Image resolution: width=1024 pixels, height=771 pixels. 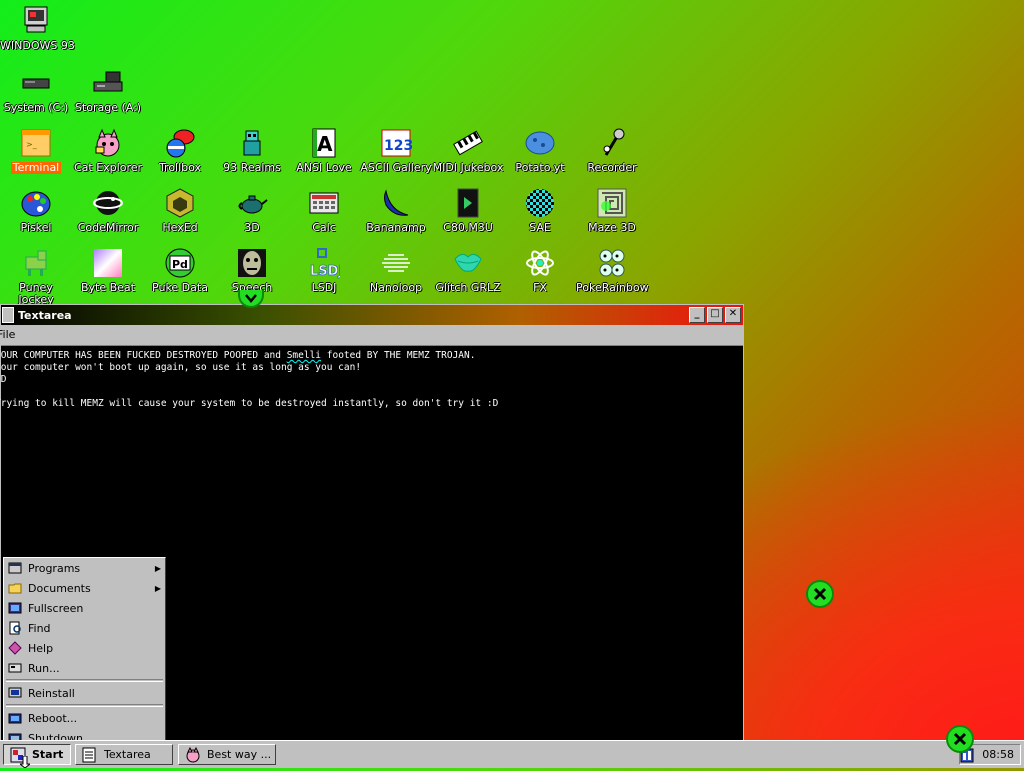 What do you see at coordinates (468, 143) in the screenshot?
I see `piano-icon` at bounding box center [468, 143].